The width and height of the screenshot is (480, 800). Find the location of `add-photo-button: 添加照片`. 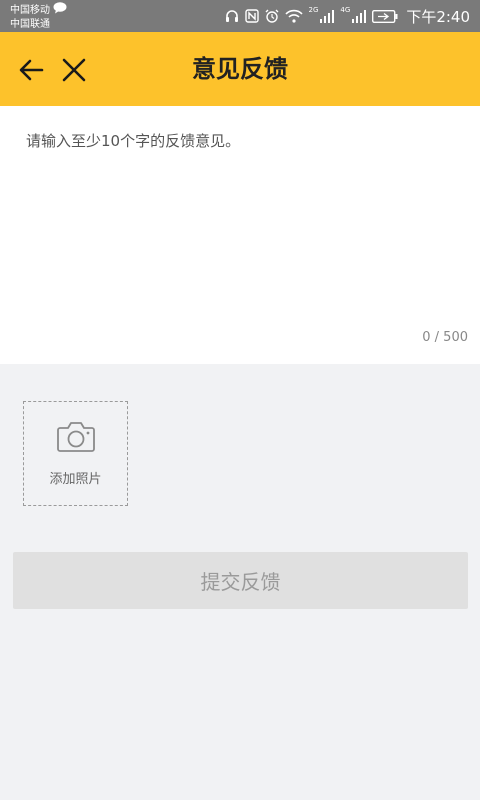

add-photo-button: 添加照片 is located at coordinates (75, 453).